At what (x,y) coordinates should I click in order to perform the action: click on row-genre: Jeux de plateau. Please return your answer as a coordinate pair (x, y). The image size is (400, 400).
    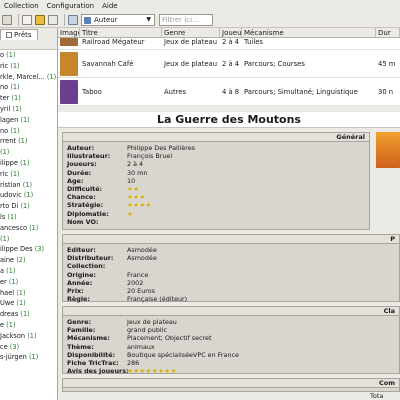
    Looking at the image, I should click on (191, 64).